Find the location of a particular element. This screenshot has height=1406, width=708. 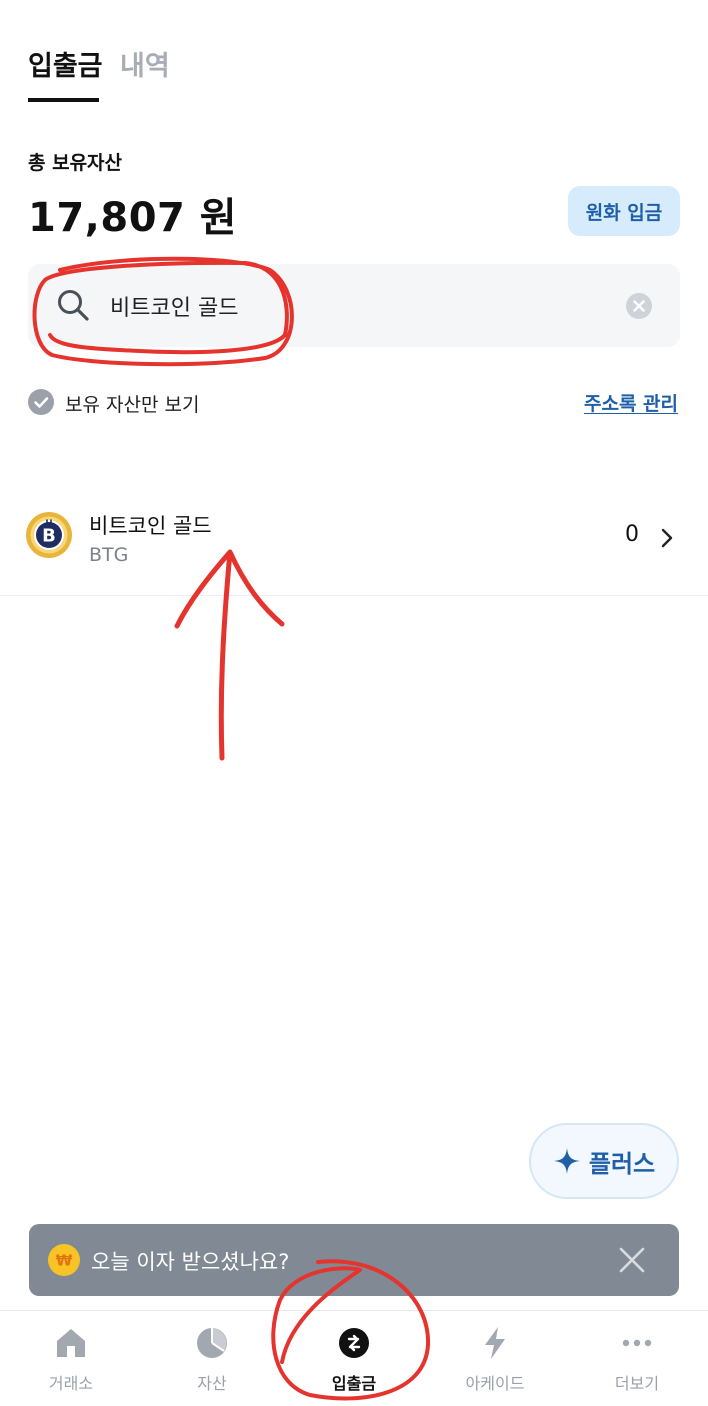

holdings-only-label: 보유 자산만 보기 is located at coordinates (132, 403).